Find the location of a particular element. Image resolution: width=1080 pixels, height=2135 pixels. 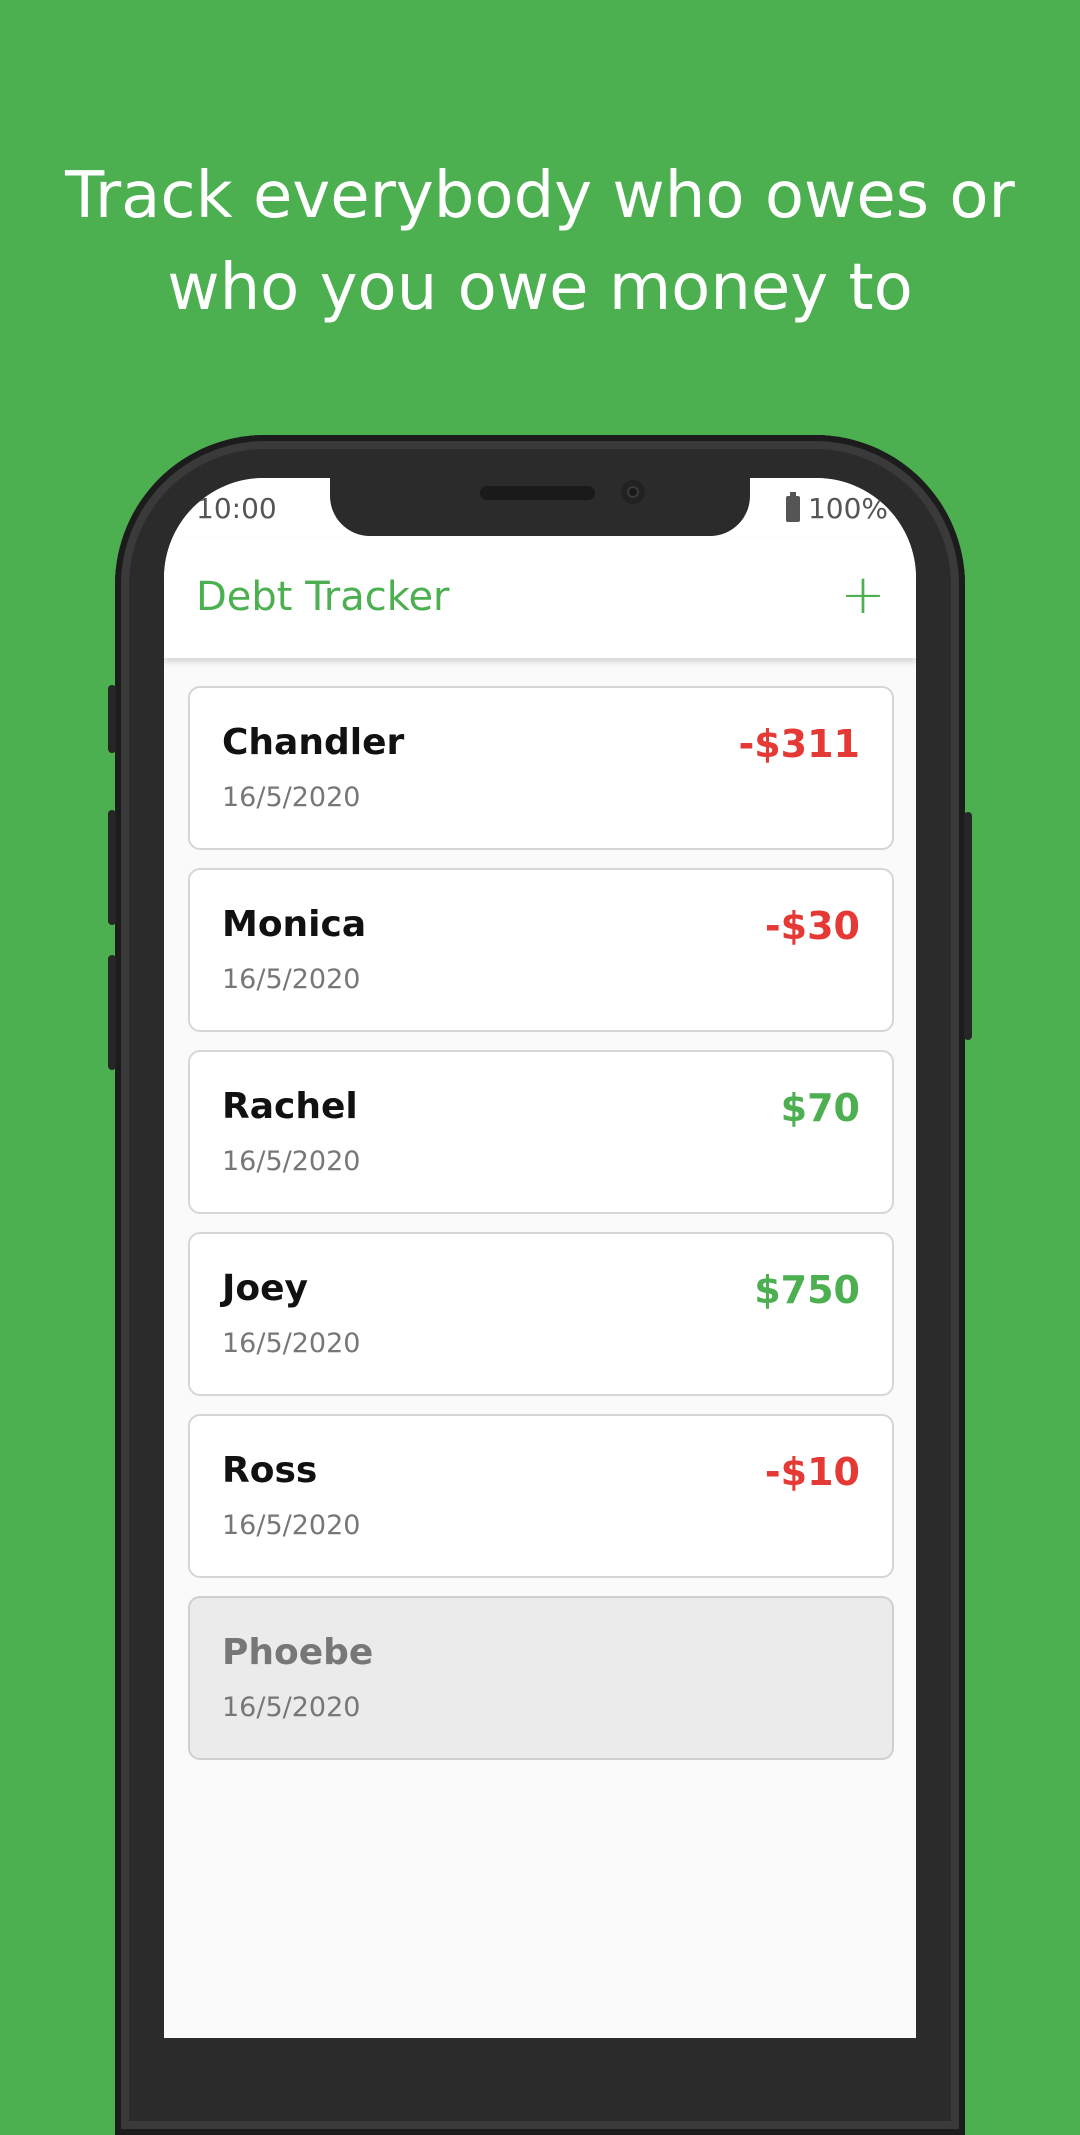

debt-card: Joey 16/5/2020 $750 is located at coordinates (541, 1314).